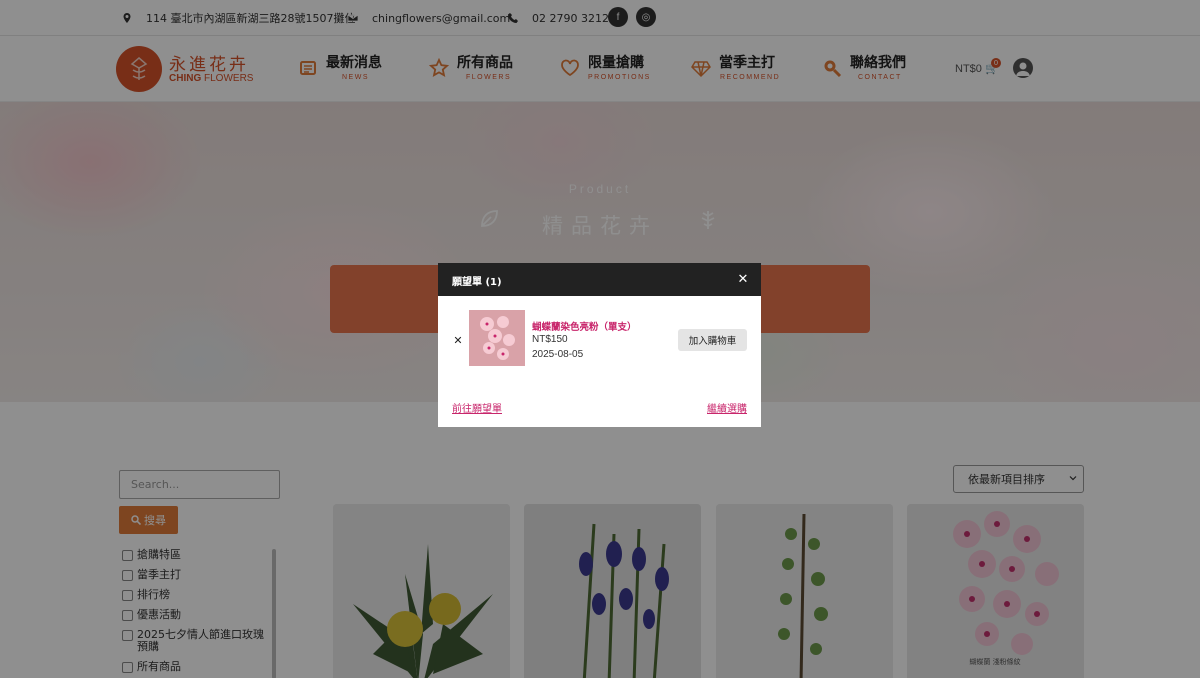 The image size is (1200, 678). What do you see at coordinates (550, 339) in the screenshot?
I see `wishlist-item-price: NT$150` at bounding box center [550, 339].